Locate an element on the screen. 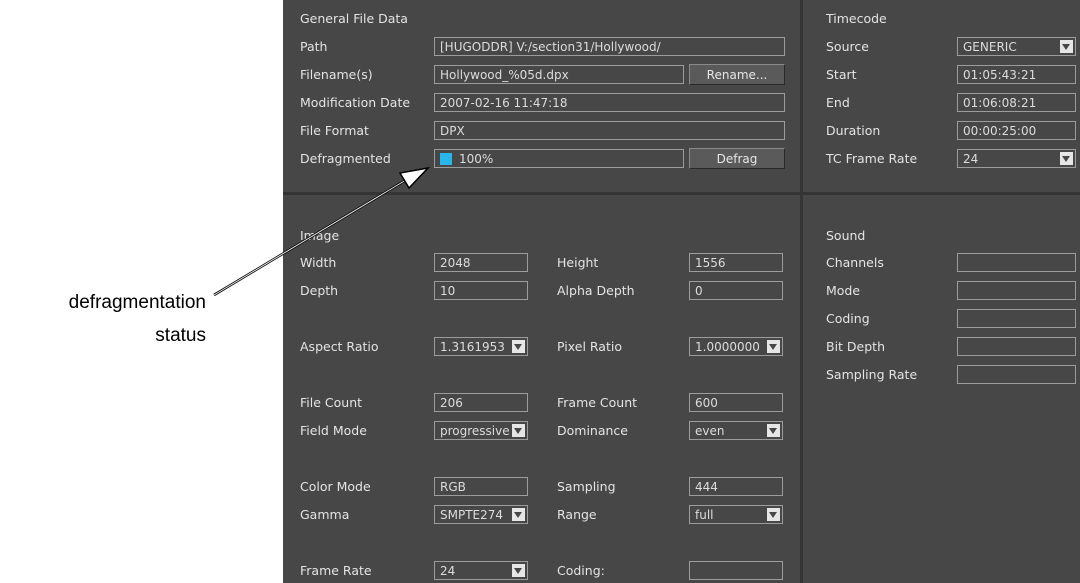 The image size is (1080, 583). alpha-depth-label: Alpha Depth is located at coordinates (596, 290).